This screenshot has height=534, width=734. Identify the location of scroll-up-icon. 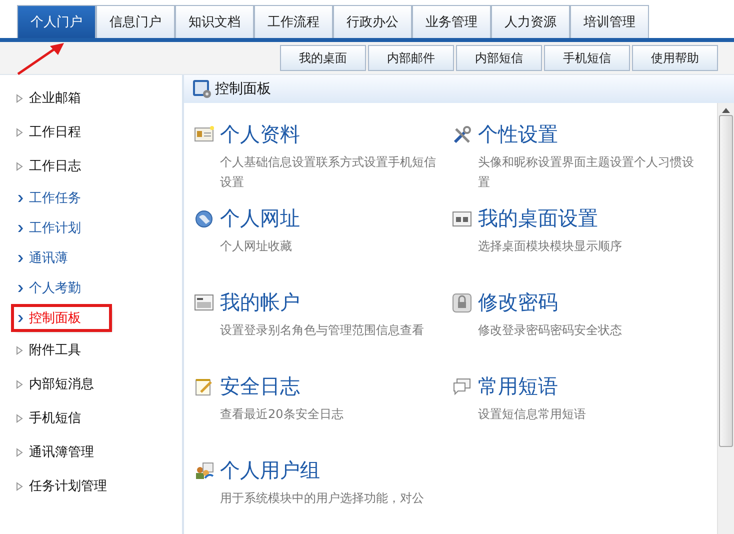
(726, 110).